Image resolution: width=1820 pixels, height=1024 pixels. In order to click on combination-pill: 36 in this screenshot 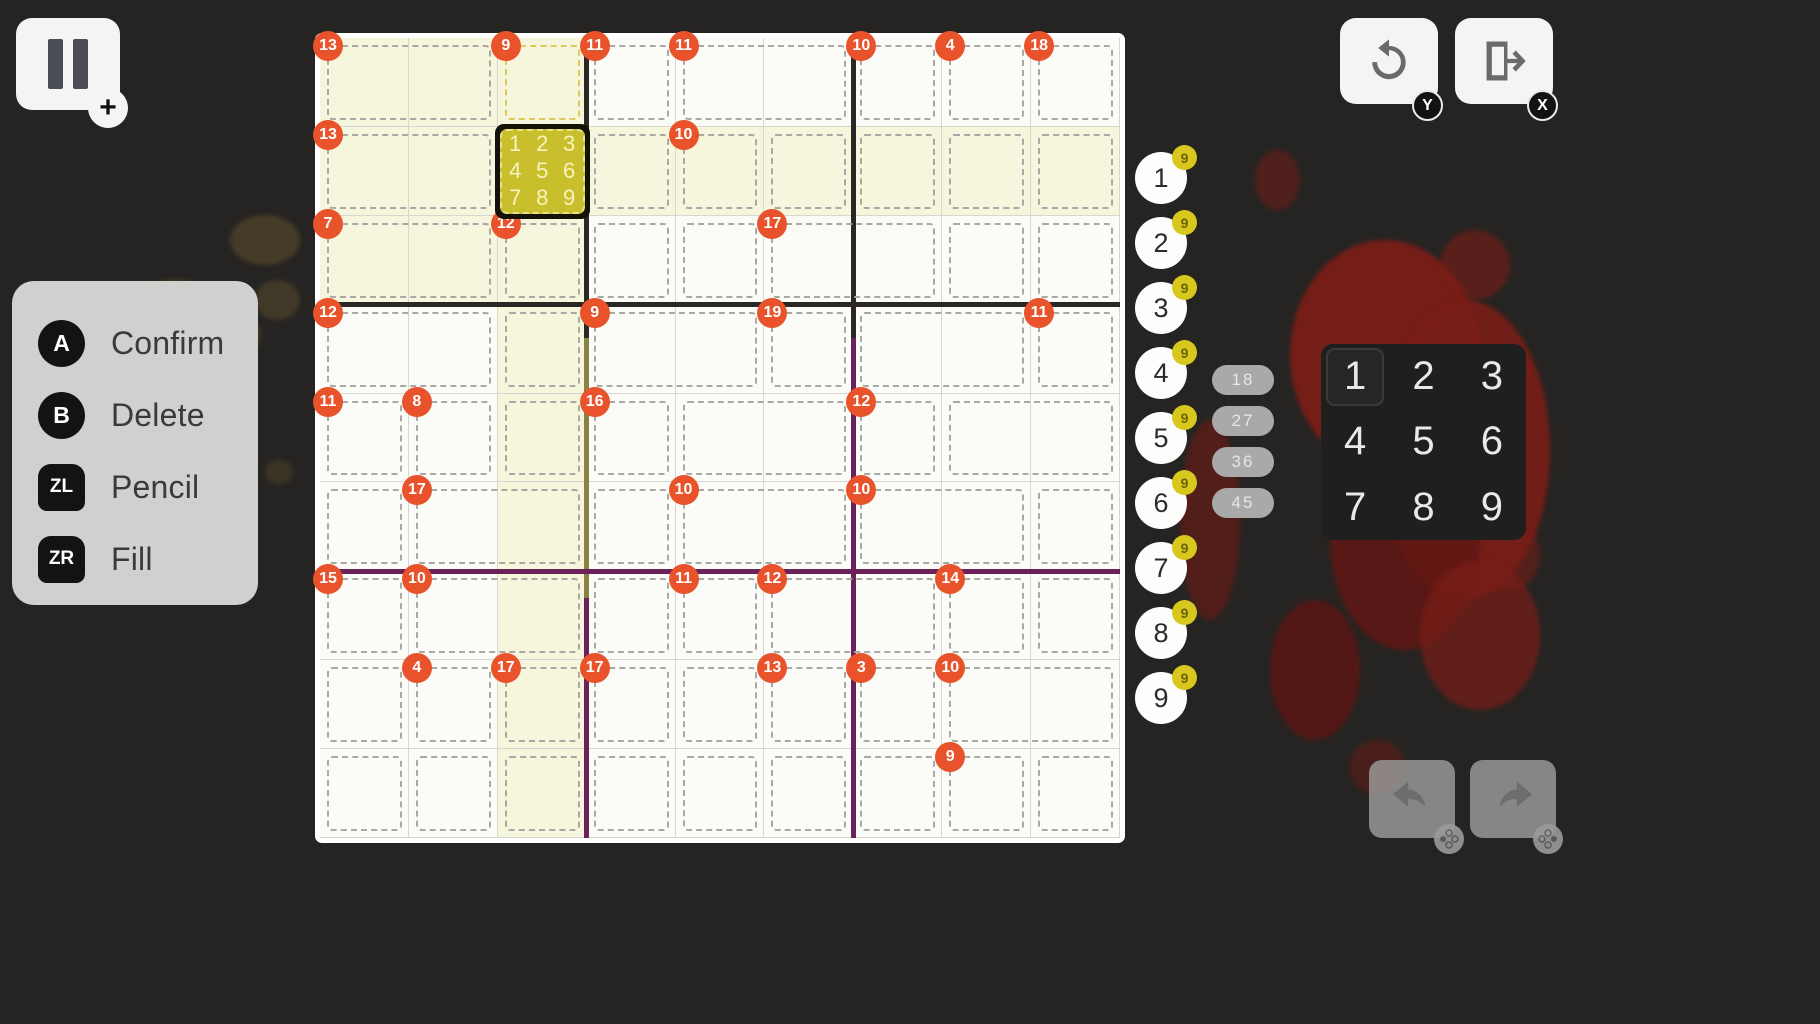, I will do `click(1243, 462)`.